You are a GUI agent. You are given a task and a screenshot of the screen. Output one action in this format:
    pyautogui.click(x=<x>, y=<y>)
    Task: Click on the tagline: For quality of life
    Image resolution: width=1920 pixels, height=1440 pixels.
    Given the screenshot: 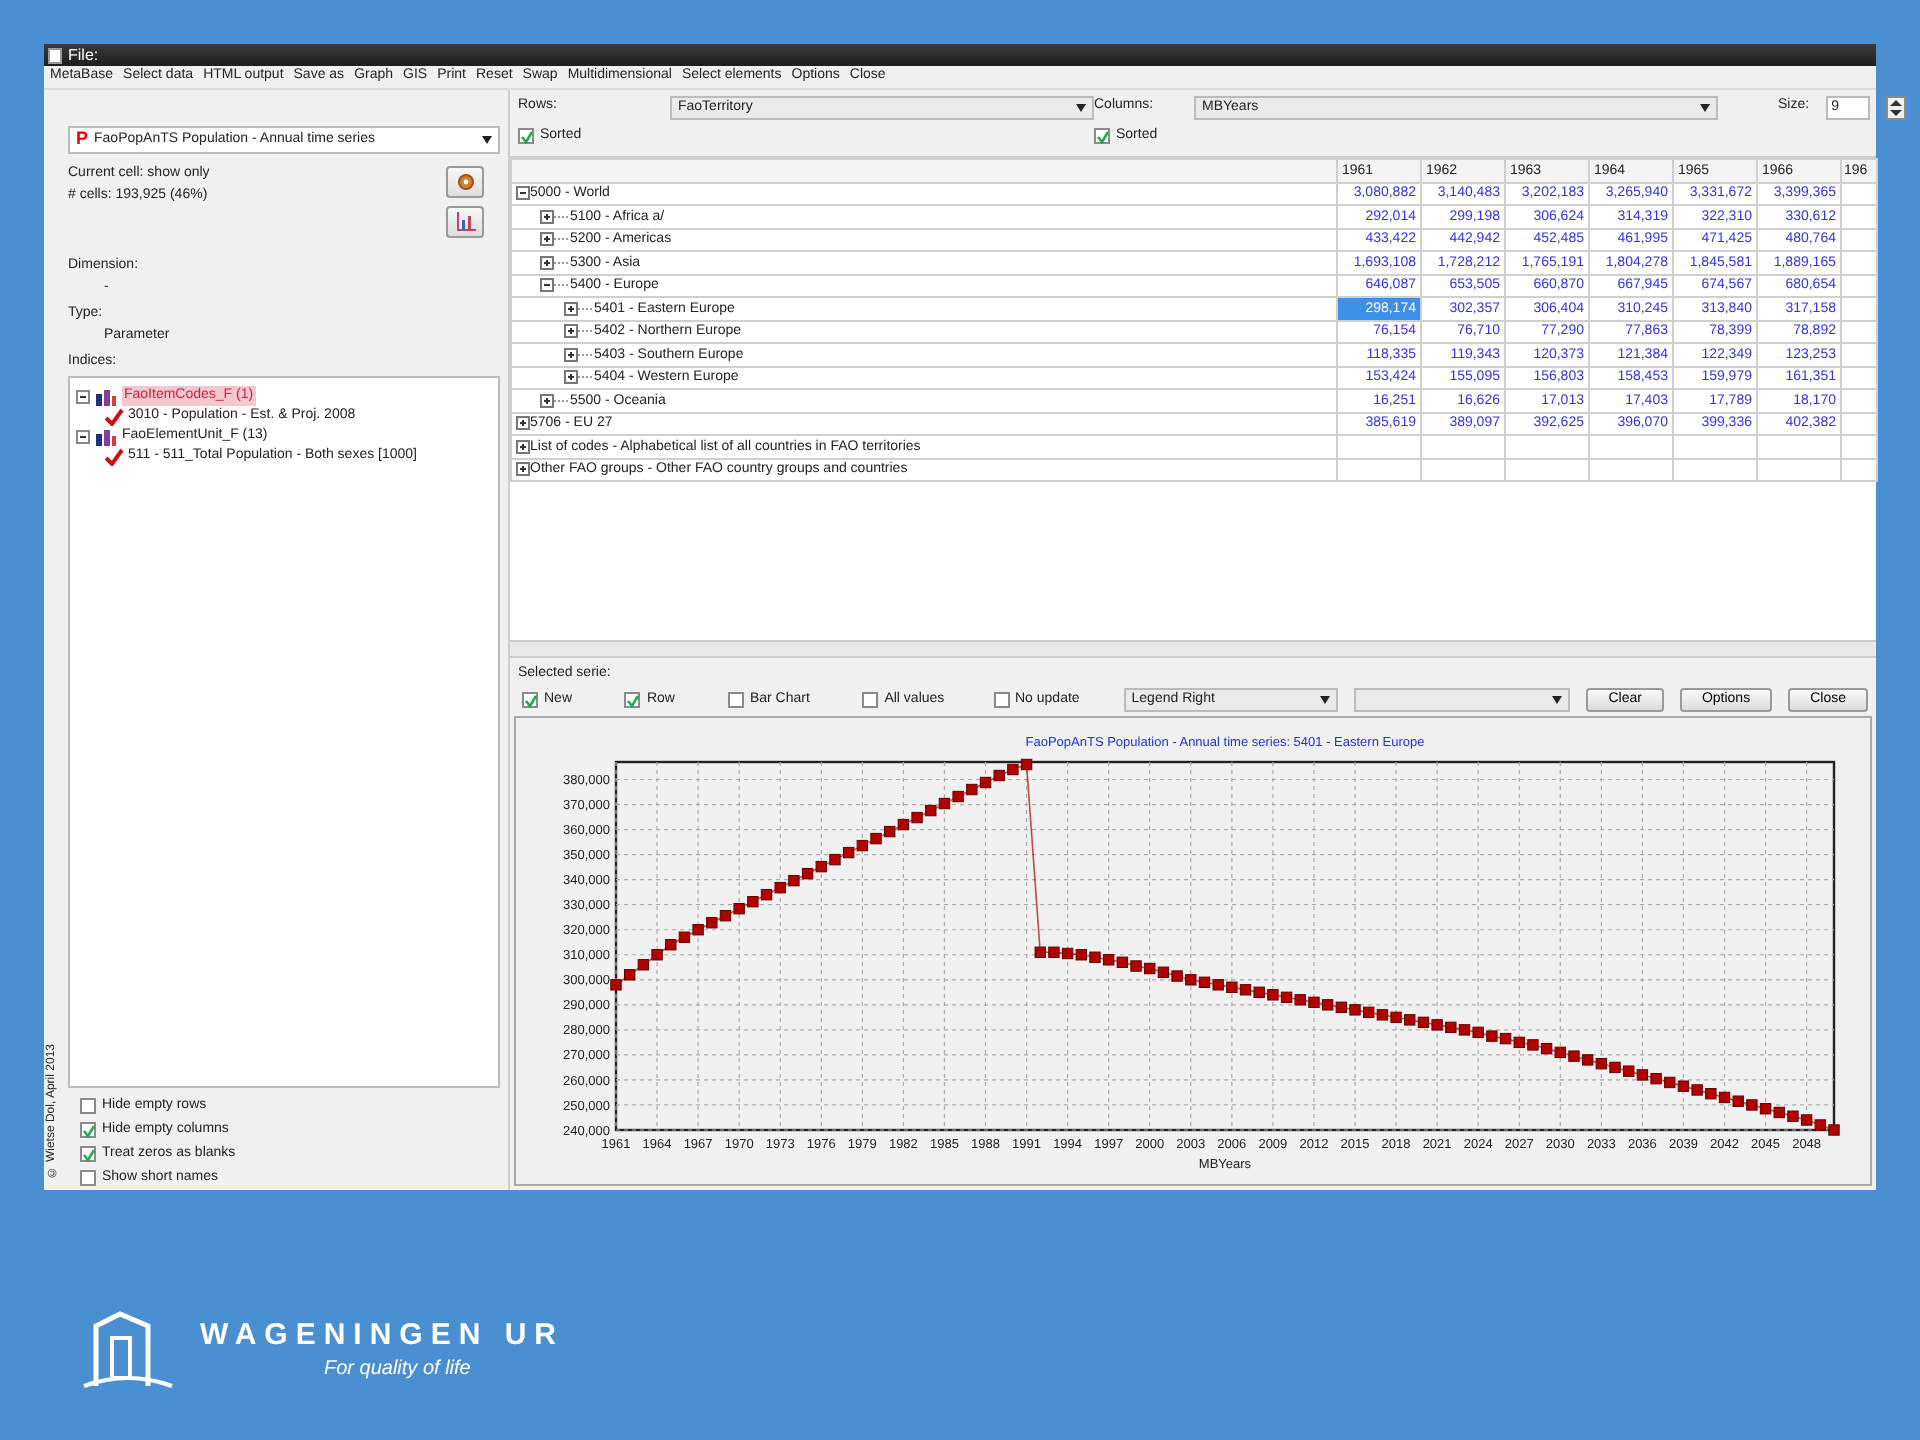 What is the action you would take?
    pyautogui.click(x=398, y=1370)
    